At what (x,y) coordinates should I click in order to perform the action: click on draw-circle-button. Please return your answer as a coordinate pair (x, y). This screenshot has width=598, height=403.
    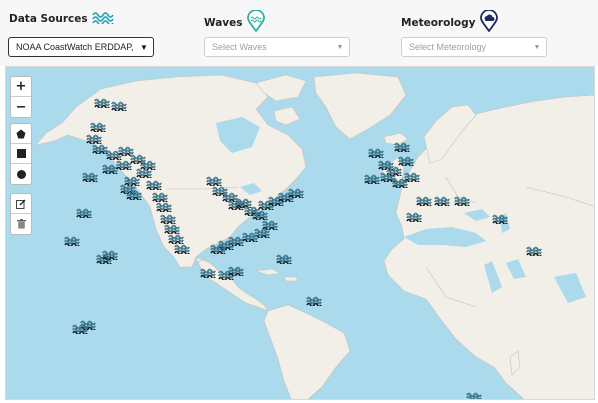
    Looking at the image, I should click on (21, 174).